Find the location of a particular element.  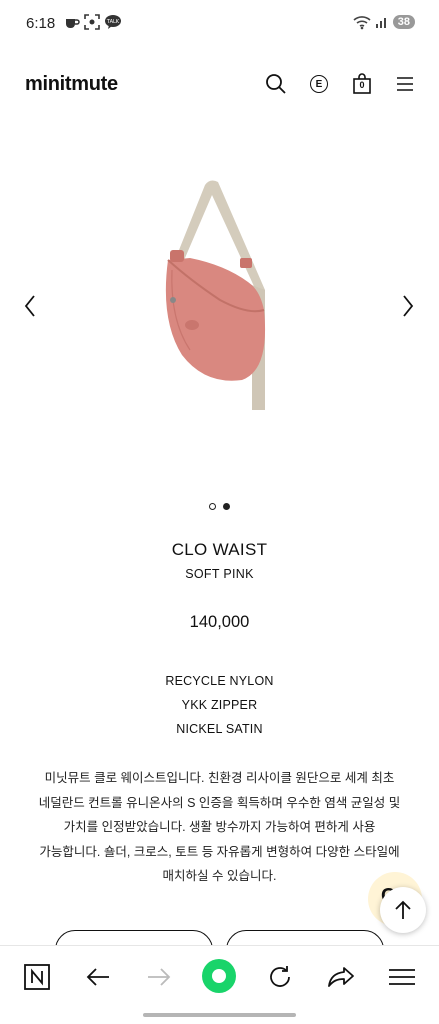

chevron-right-icon is located at coordinates (408, 306).